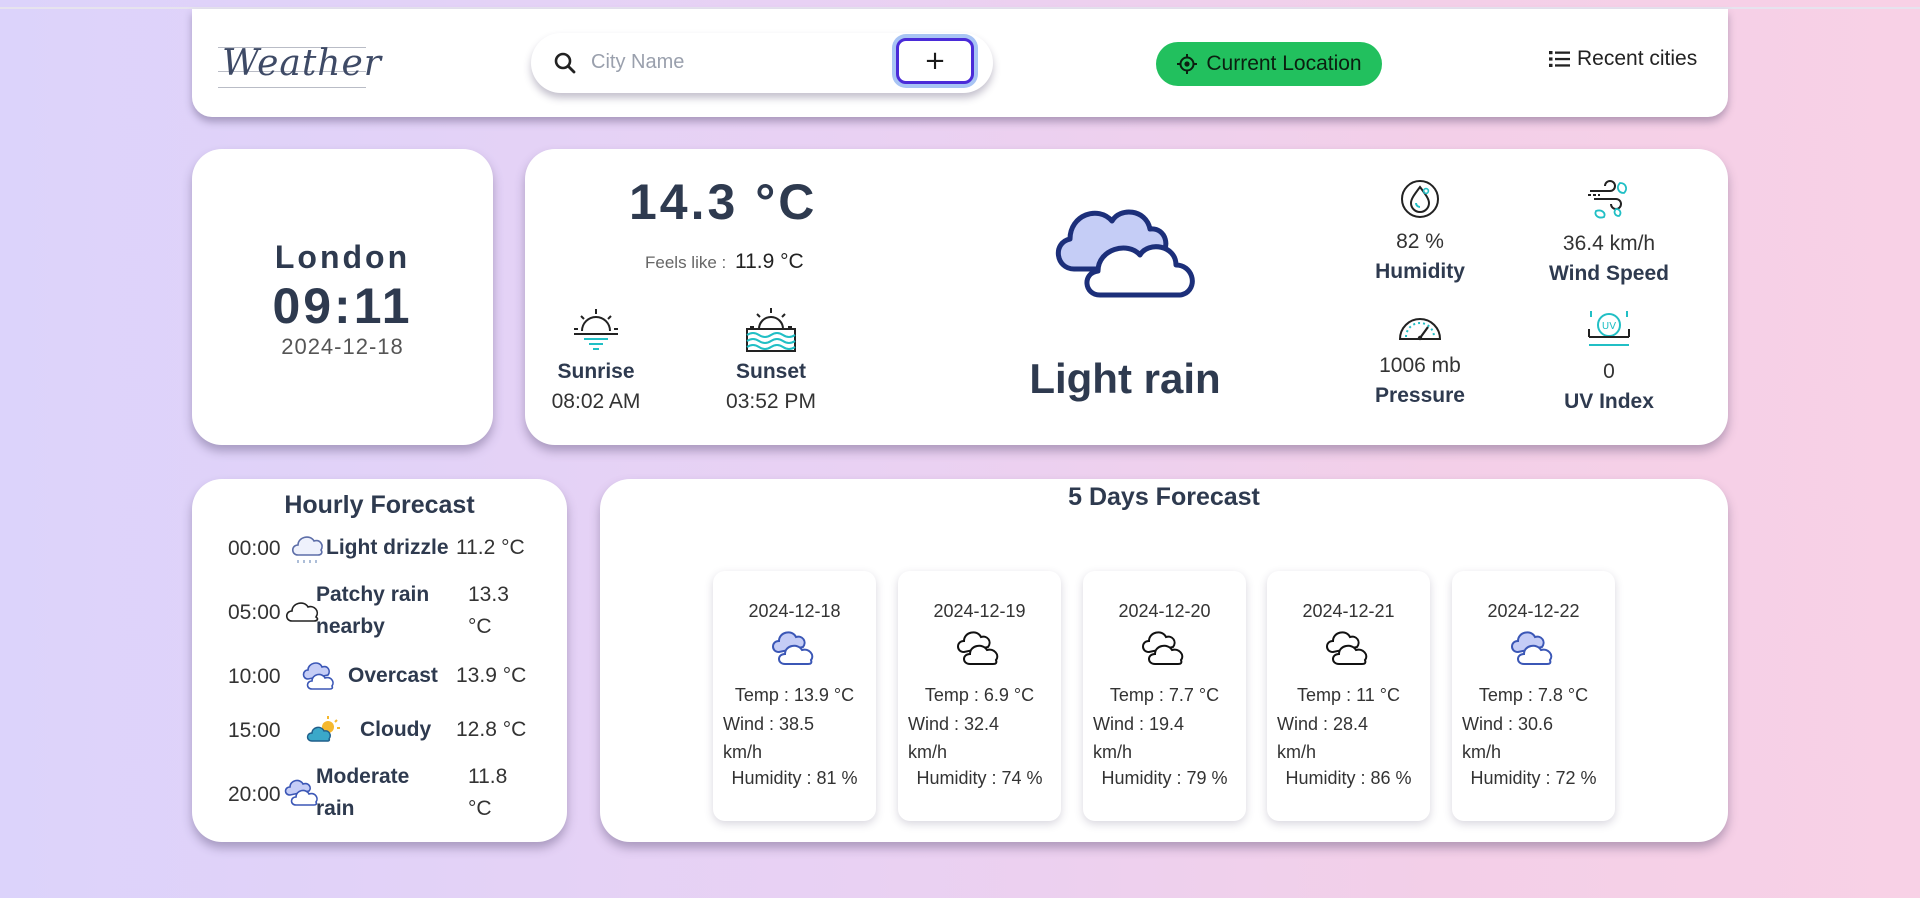  Describe the element at coordinates (1420, 365) in the screenshot. I see `pressure-value: 1006 mb` at that location.